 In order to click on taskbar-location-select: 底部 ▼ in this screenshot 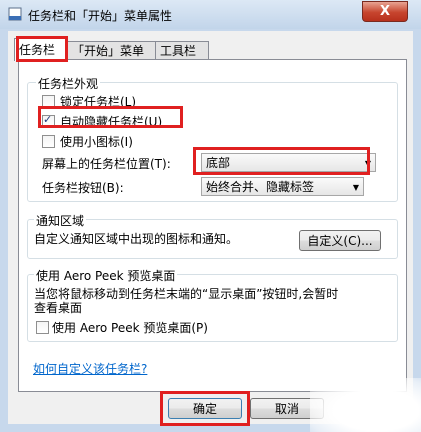, I will do `click(288, 162)`.